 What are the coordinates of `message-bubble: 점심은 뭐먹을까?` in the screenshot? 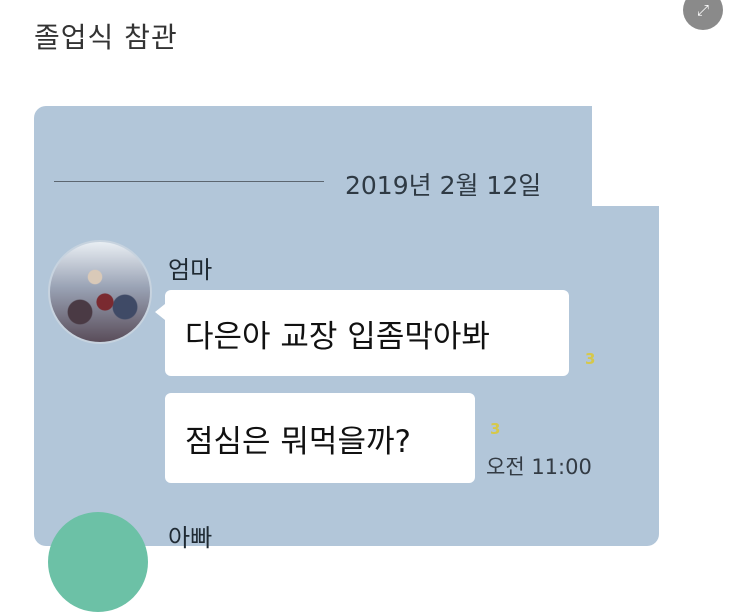 It's located at (320, 438).